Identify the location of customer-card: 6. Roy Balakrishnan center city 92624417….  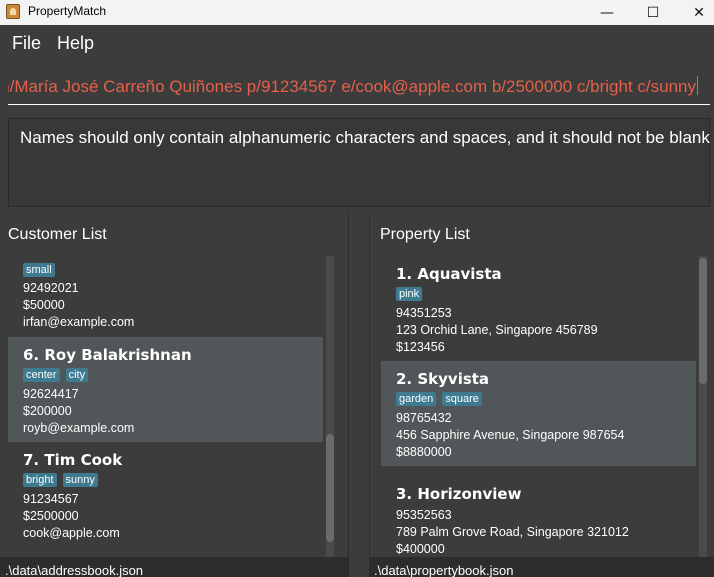
(165, 389).